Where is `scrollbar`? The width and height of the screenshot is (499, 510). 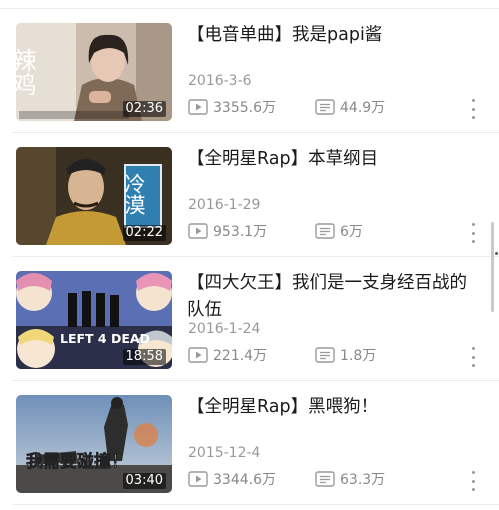 scrollbar is located at coordinates (492, 267).